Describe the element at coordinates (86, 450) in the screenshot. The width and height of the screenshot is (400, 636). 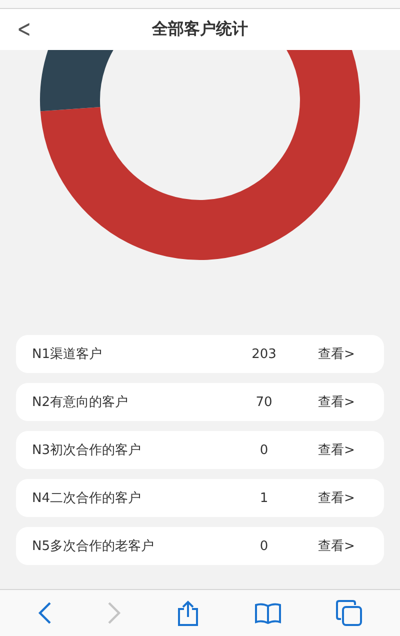
I see `category-label: N3初次合作的客户` at that location.